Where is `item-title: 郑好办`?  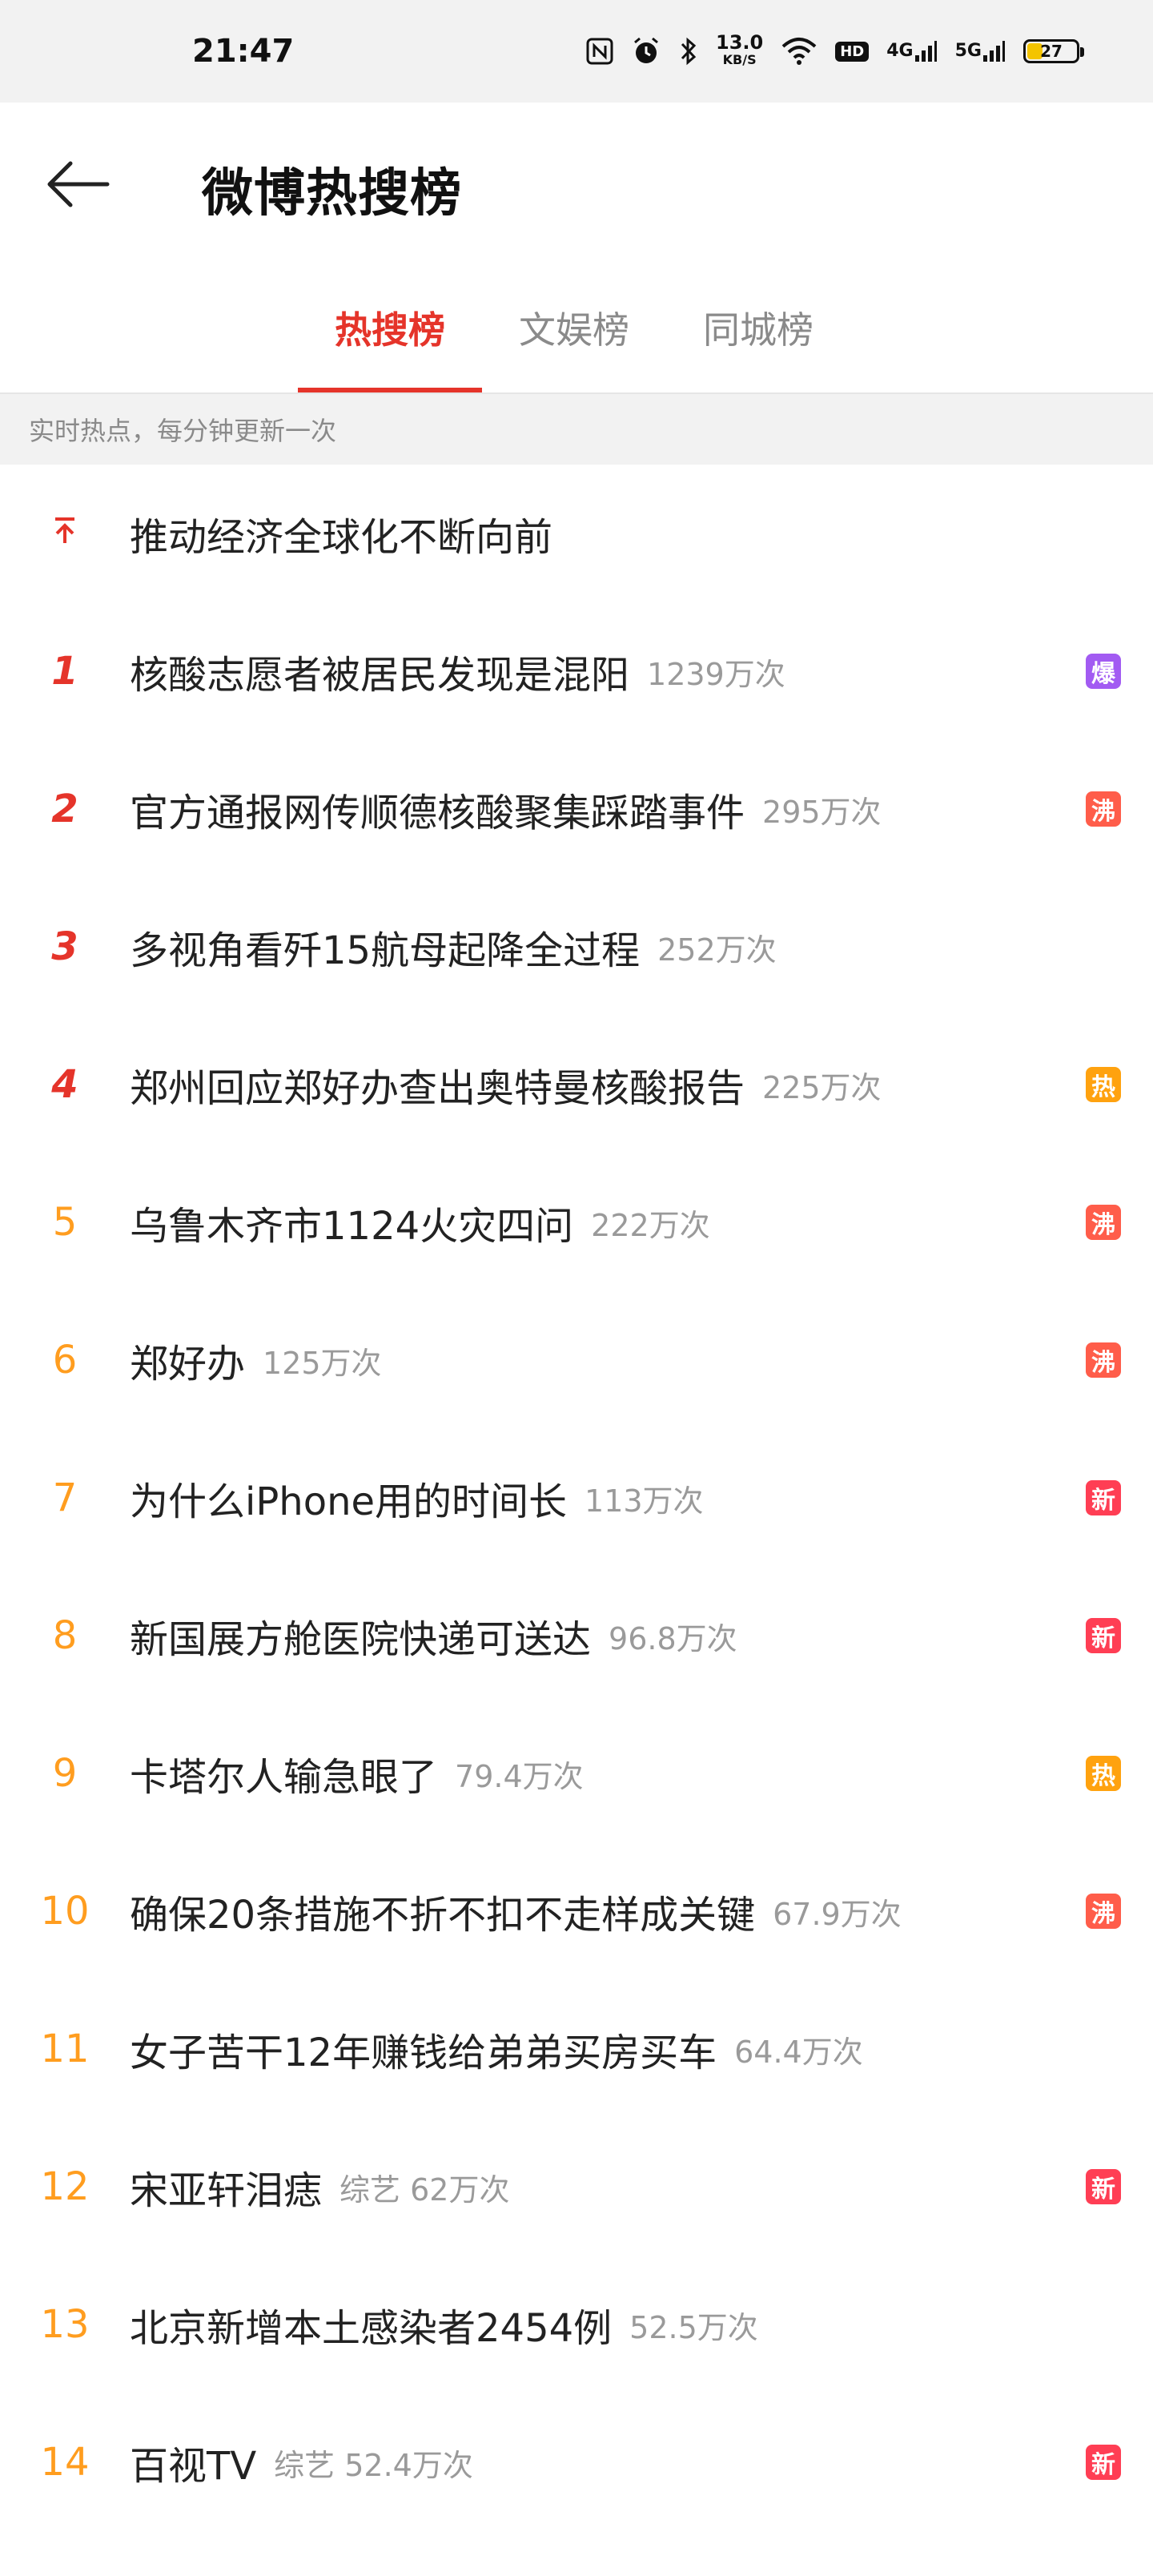
item-title: 郑好办 is located at coordinates (188, 1364).